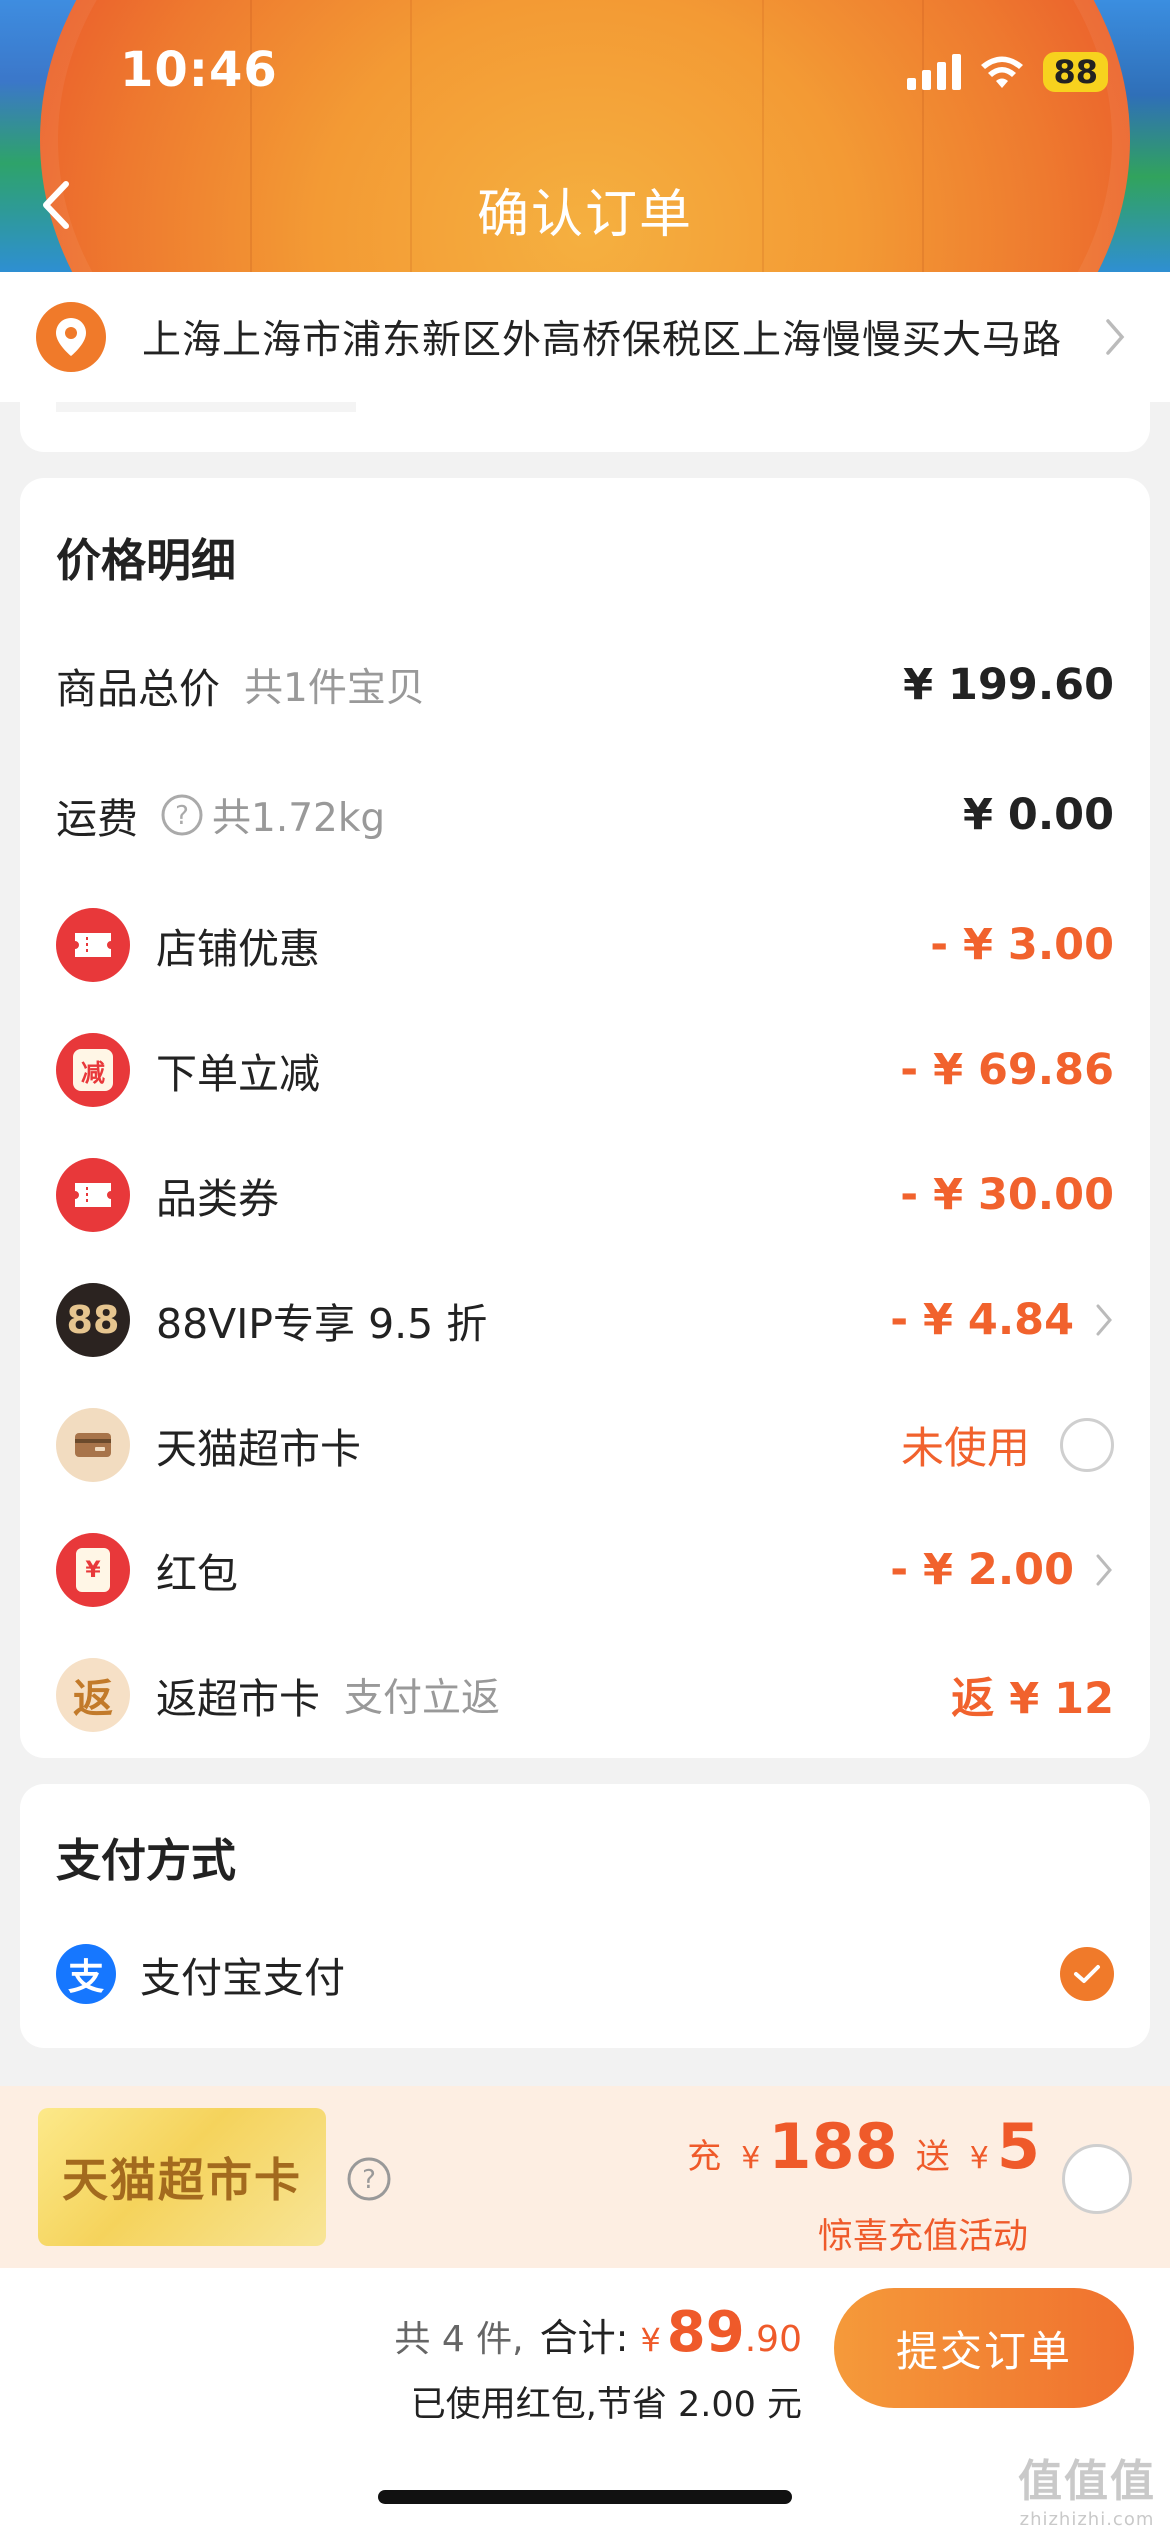 The width and height of the screenshot is (1170, 2532). Describe the element at coordinates (585, 685) in the screenshot. I see `price-row-goods-total: 商品总价 共1件宝贝 ¥ 199.60` at that location.